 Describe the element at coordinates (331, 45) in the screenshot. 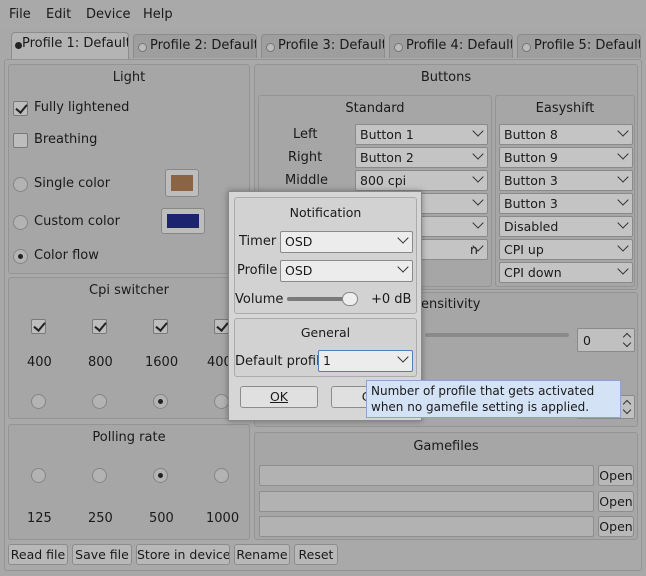

I see `tab-label: Profile 3: Default` at that location.